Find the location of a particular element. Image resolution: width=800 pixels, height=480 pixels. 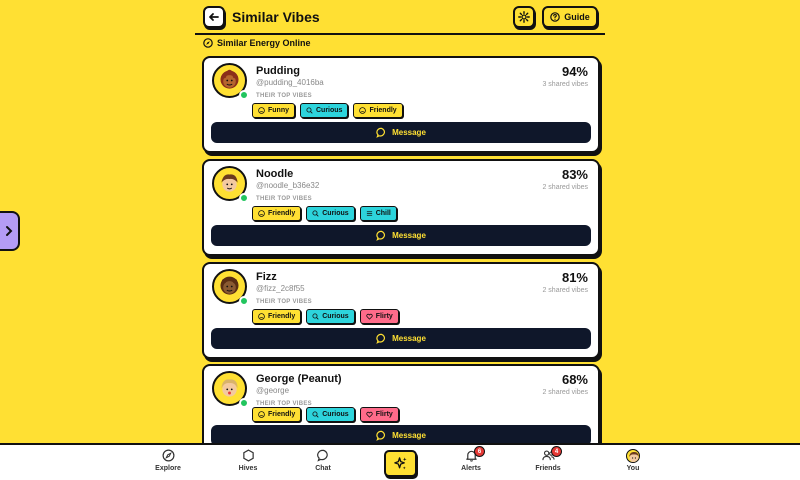

vibe-chip-label: Curious is located at coordinates (335, 414).